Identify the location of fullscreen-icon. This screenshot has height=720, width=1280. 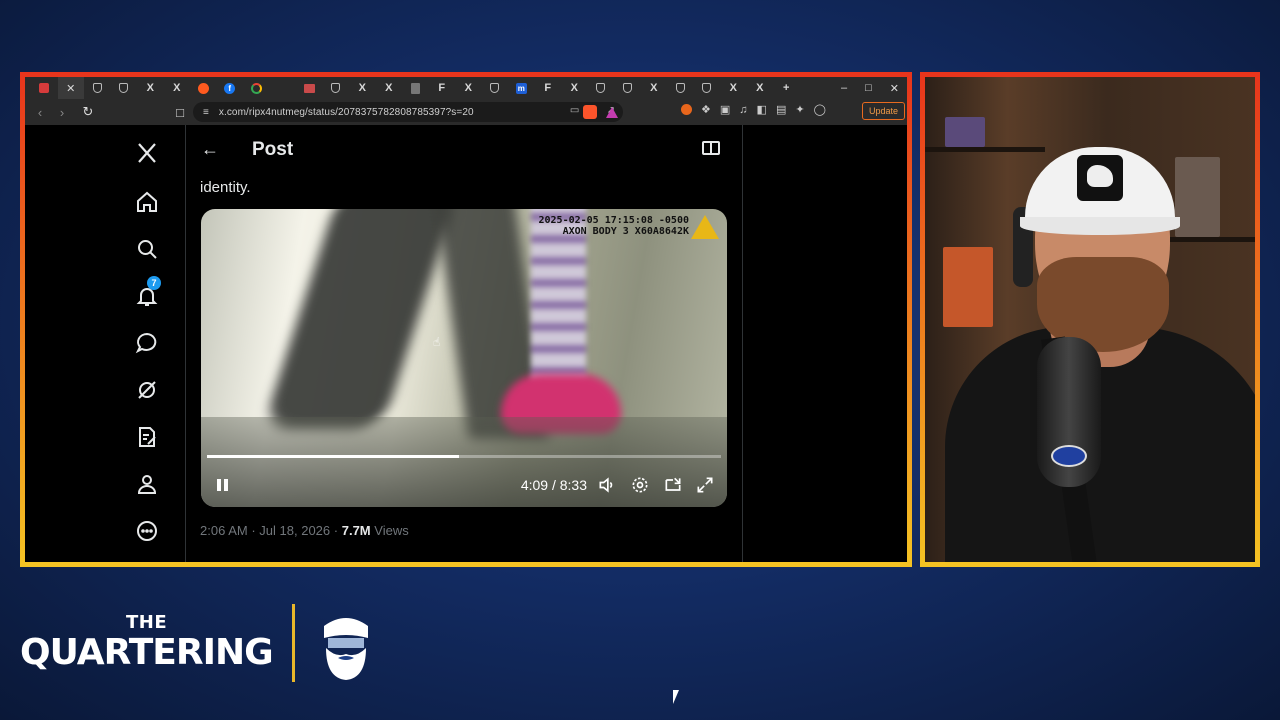
(705, 485).